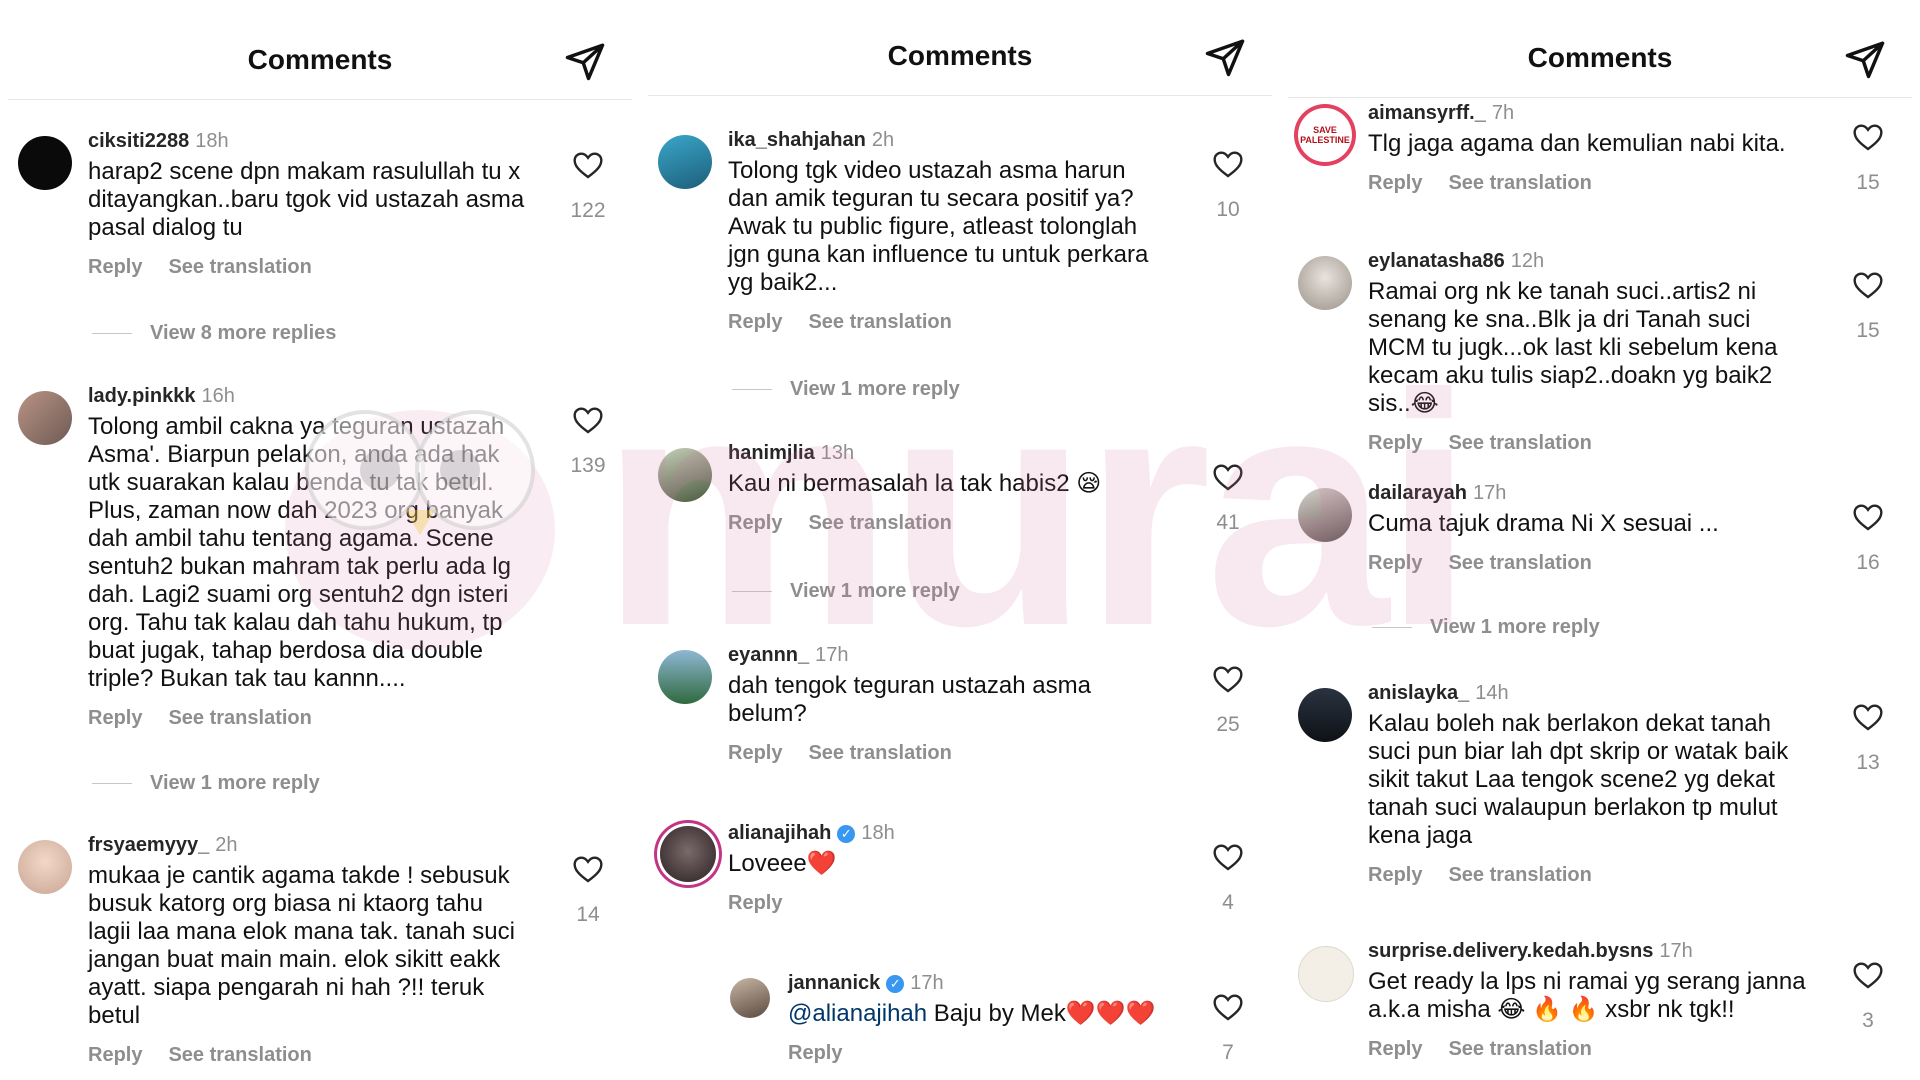 Image resolution: width=1920 pixels, height=1080 pixels. I want to click on comment-username: hanimjlia, so click(771, 453).